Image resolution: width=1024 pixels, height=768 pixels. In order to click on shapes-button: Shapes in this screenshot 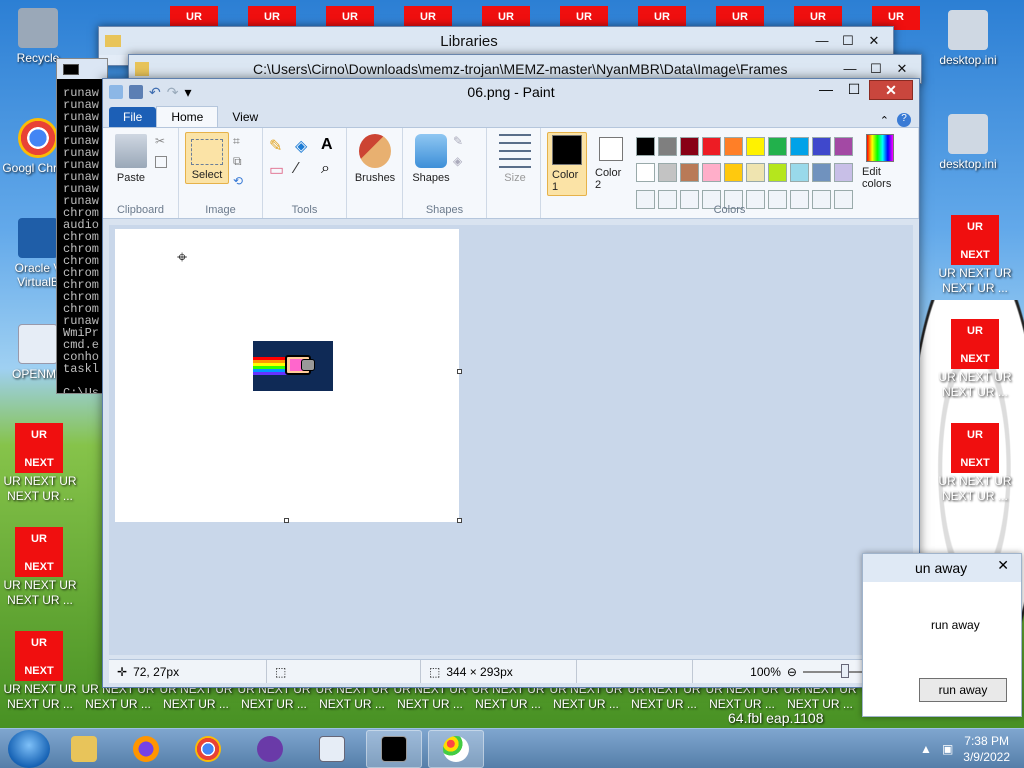, I will do `click(431, 159)`.